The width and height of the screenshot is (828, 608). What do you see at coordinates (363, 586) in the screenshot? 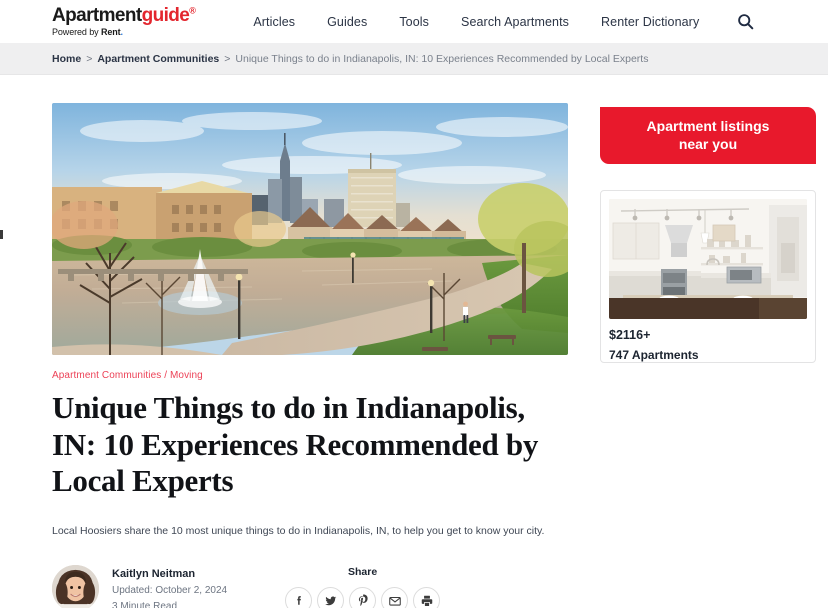
I see `share-block: Share` at bounding box center [363, 586].